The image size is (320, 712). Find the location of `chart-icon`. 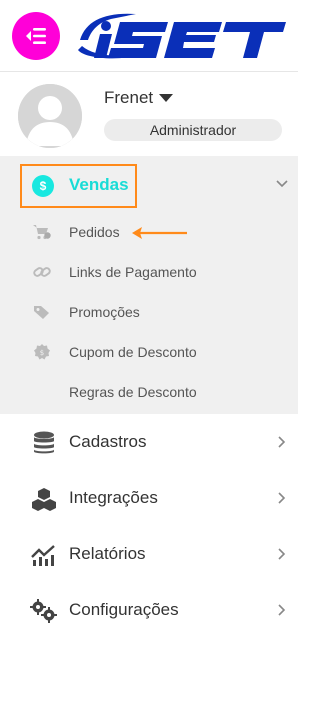

chart-icon is located at coordinates (44, 555).